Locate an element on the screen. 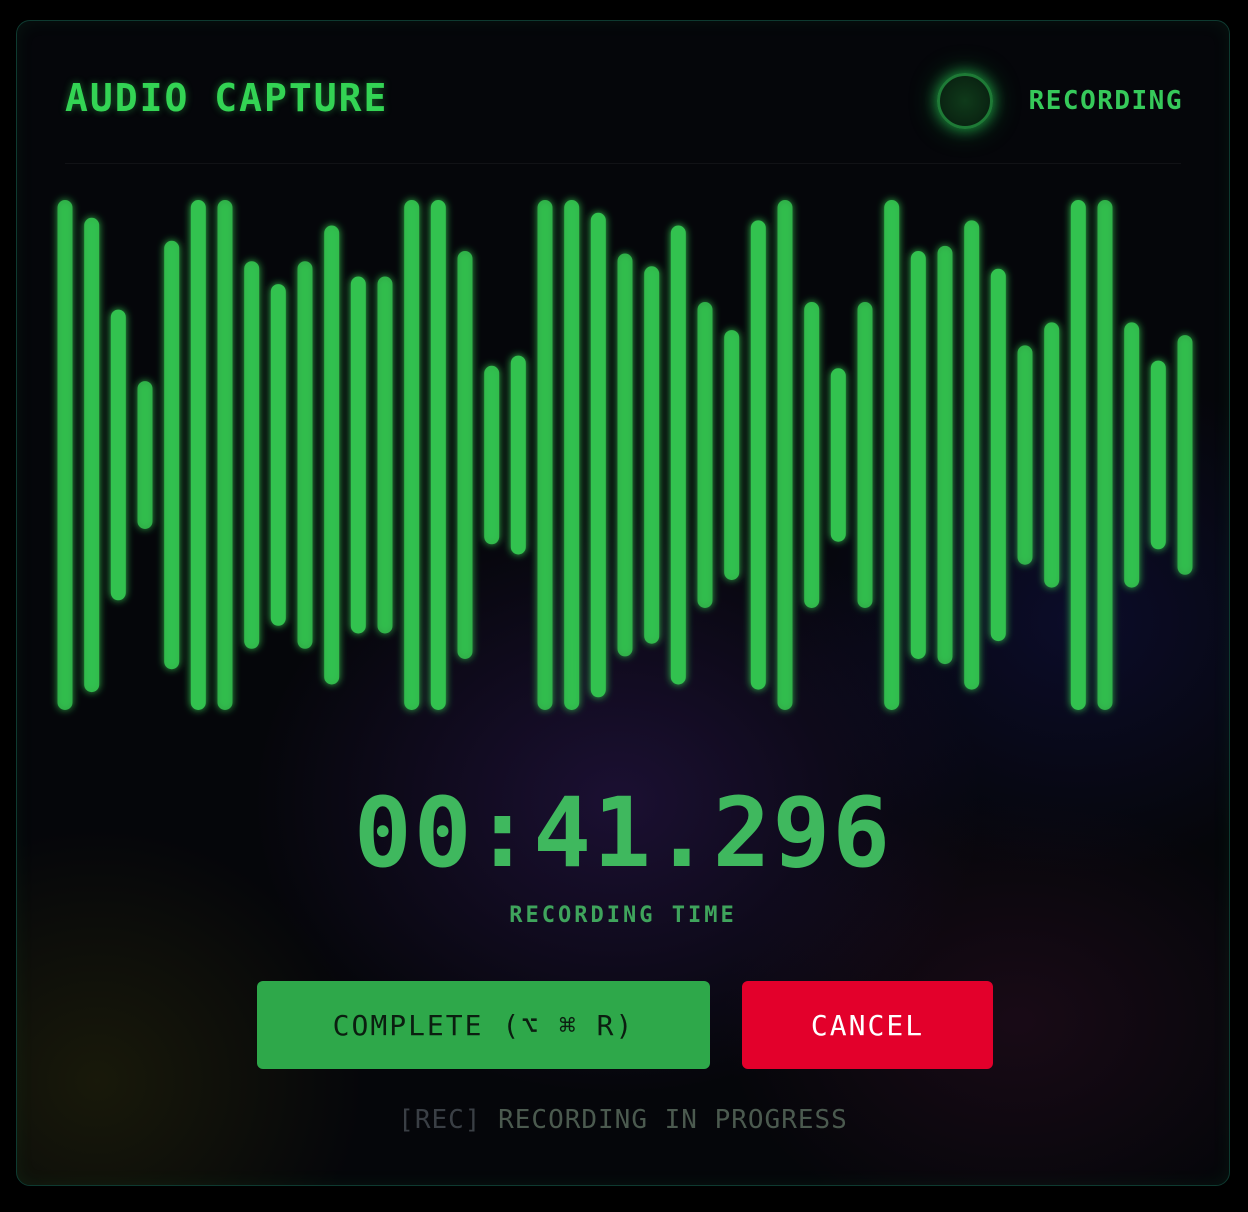  recording-progress-status: [REC] RECORDING IN PROGRESS is located at coordinates (623, 1120).